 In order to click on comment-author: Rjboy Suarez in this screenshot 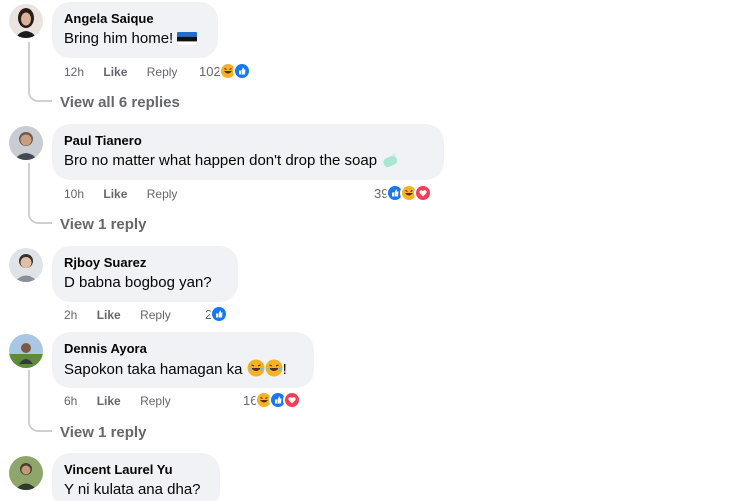, I will do `click(145, 262)`.